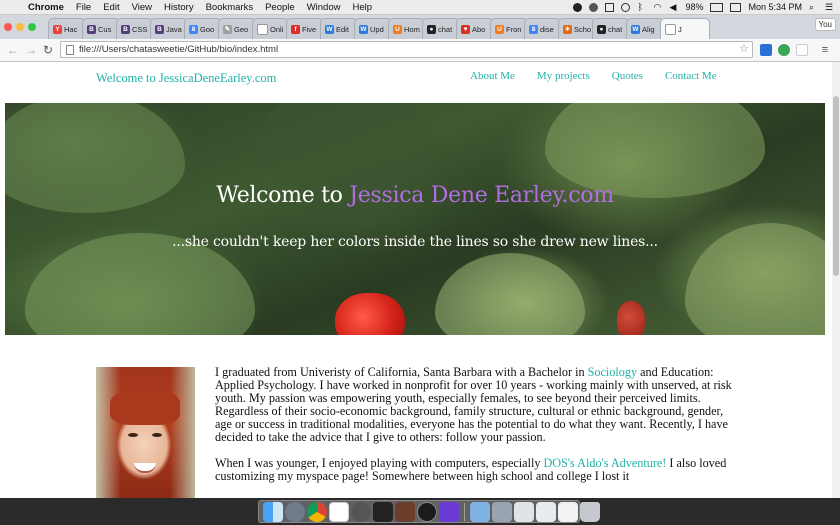 This screenshot has width=840, height=525. I want to click on battery-percent: 98%, so click(694, 7).